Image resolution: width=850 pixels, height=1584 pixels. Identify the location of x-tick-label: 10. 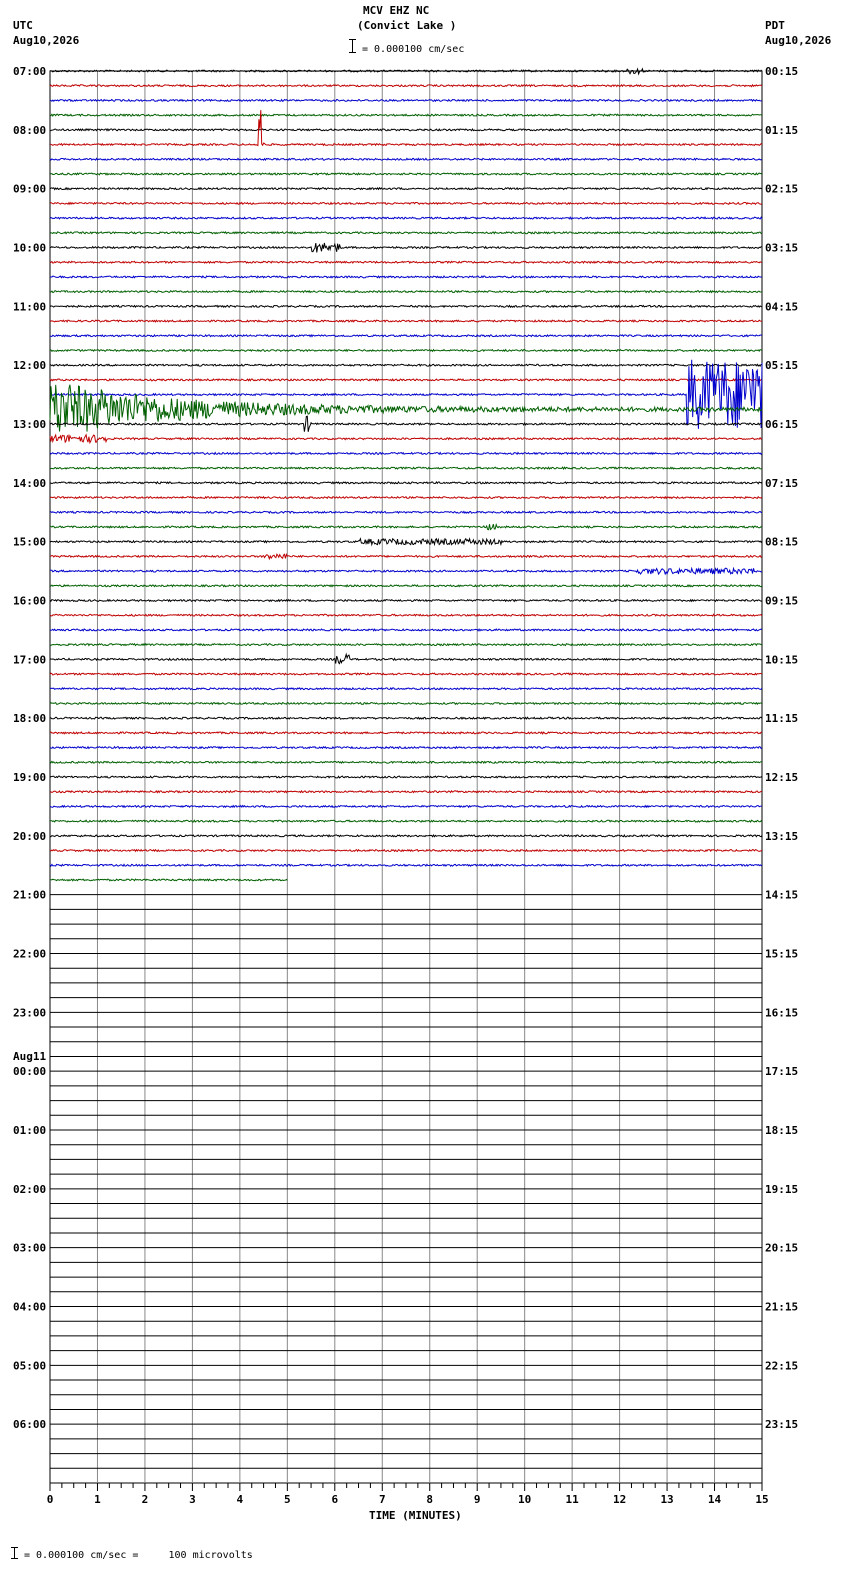
(524, 1499).